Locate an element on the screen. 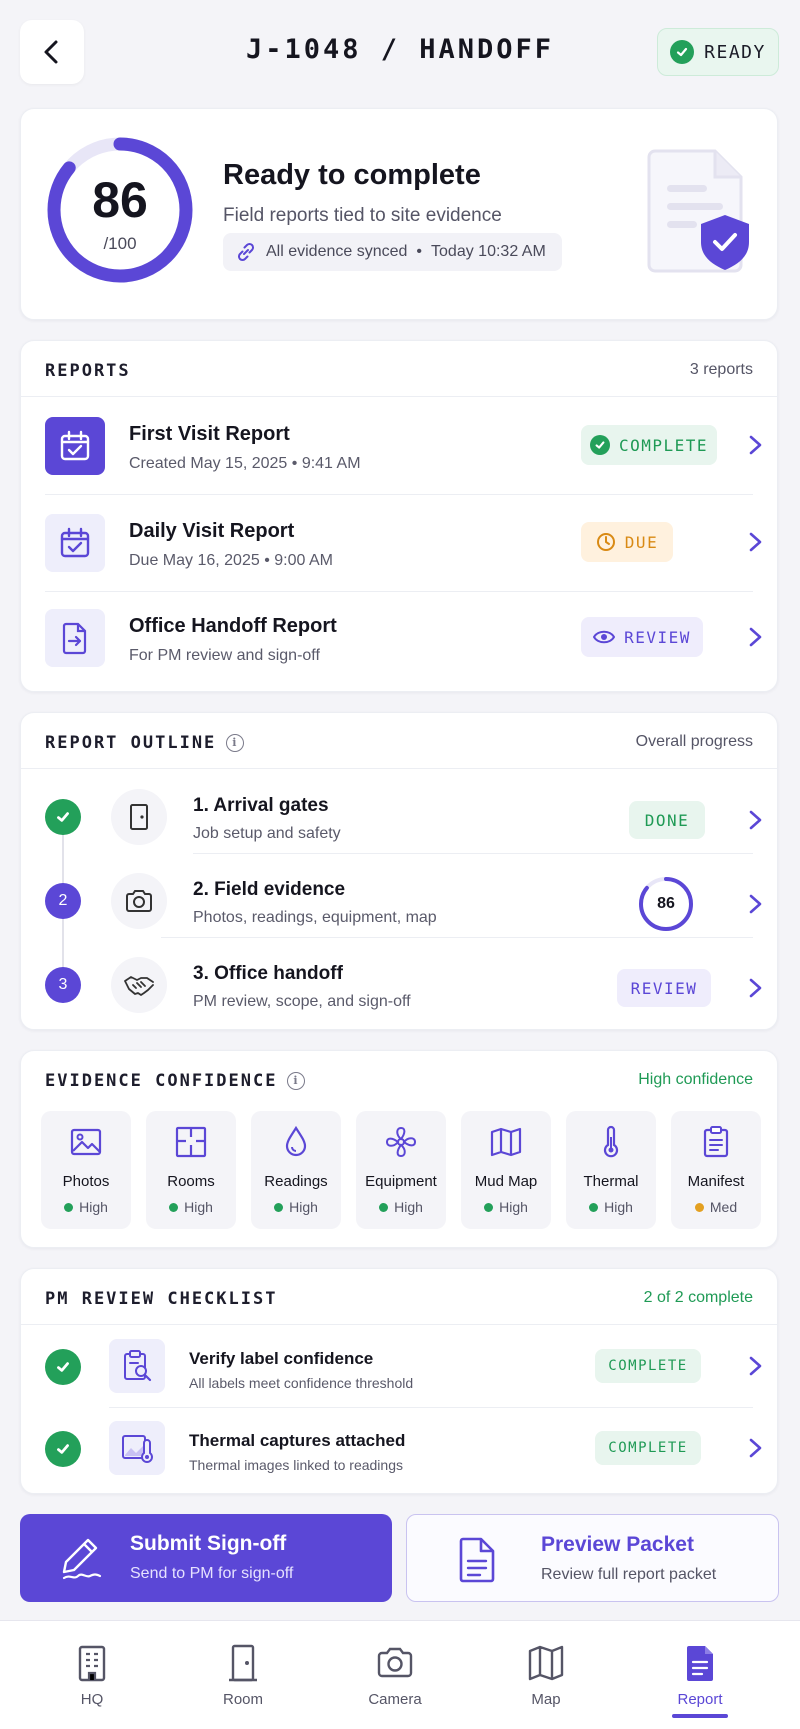  fan-icon is located at coordinates (401, 1142).